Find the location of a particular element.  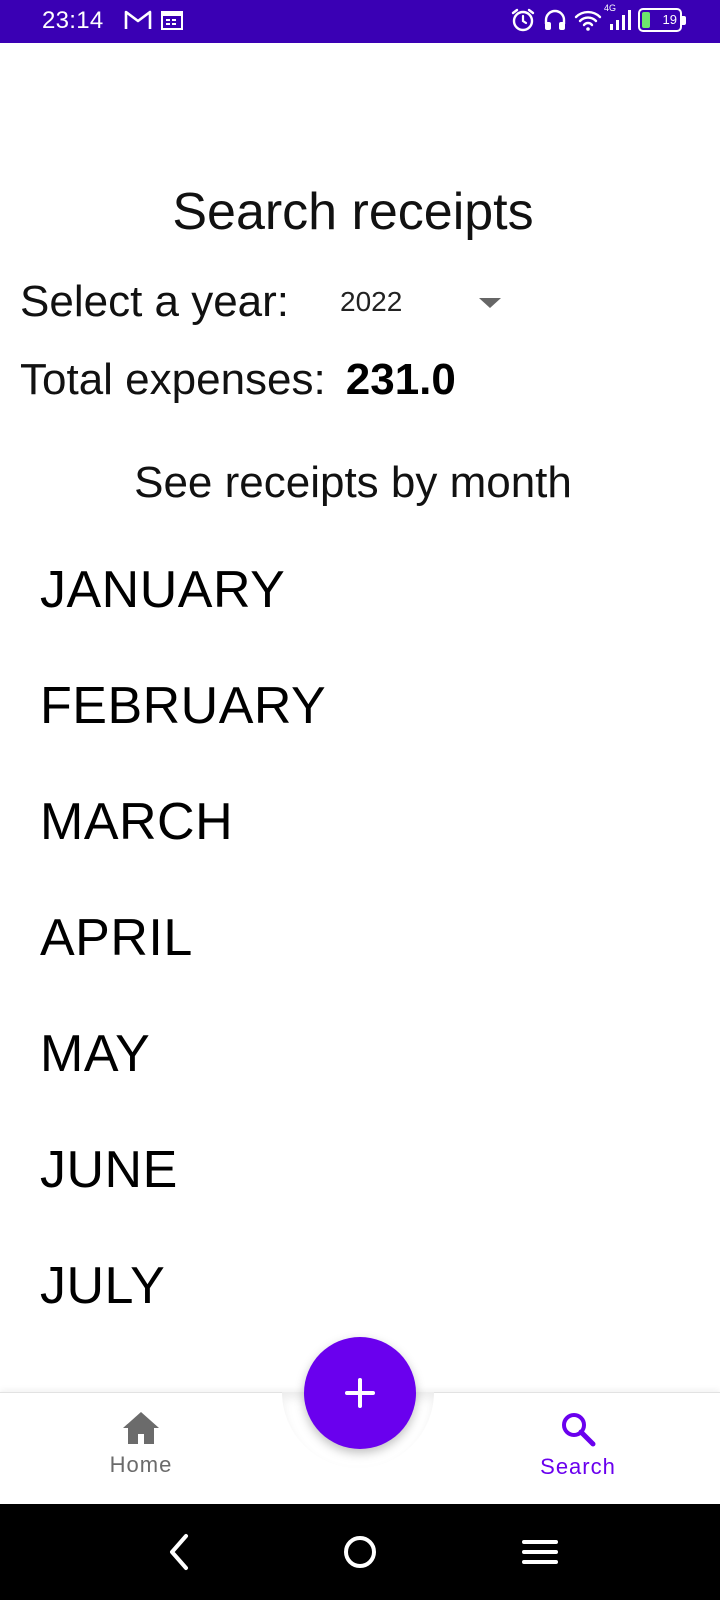

expenses-value: 231.0 is located at coordinates (400, 379).